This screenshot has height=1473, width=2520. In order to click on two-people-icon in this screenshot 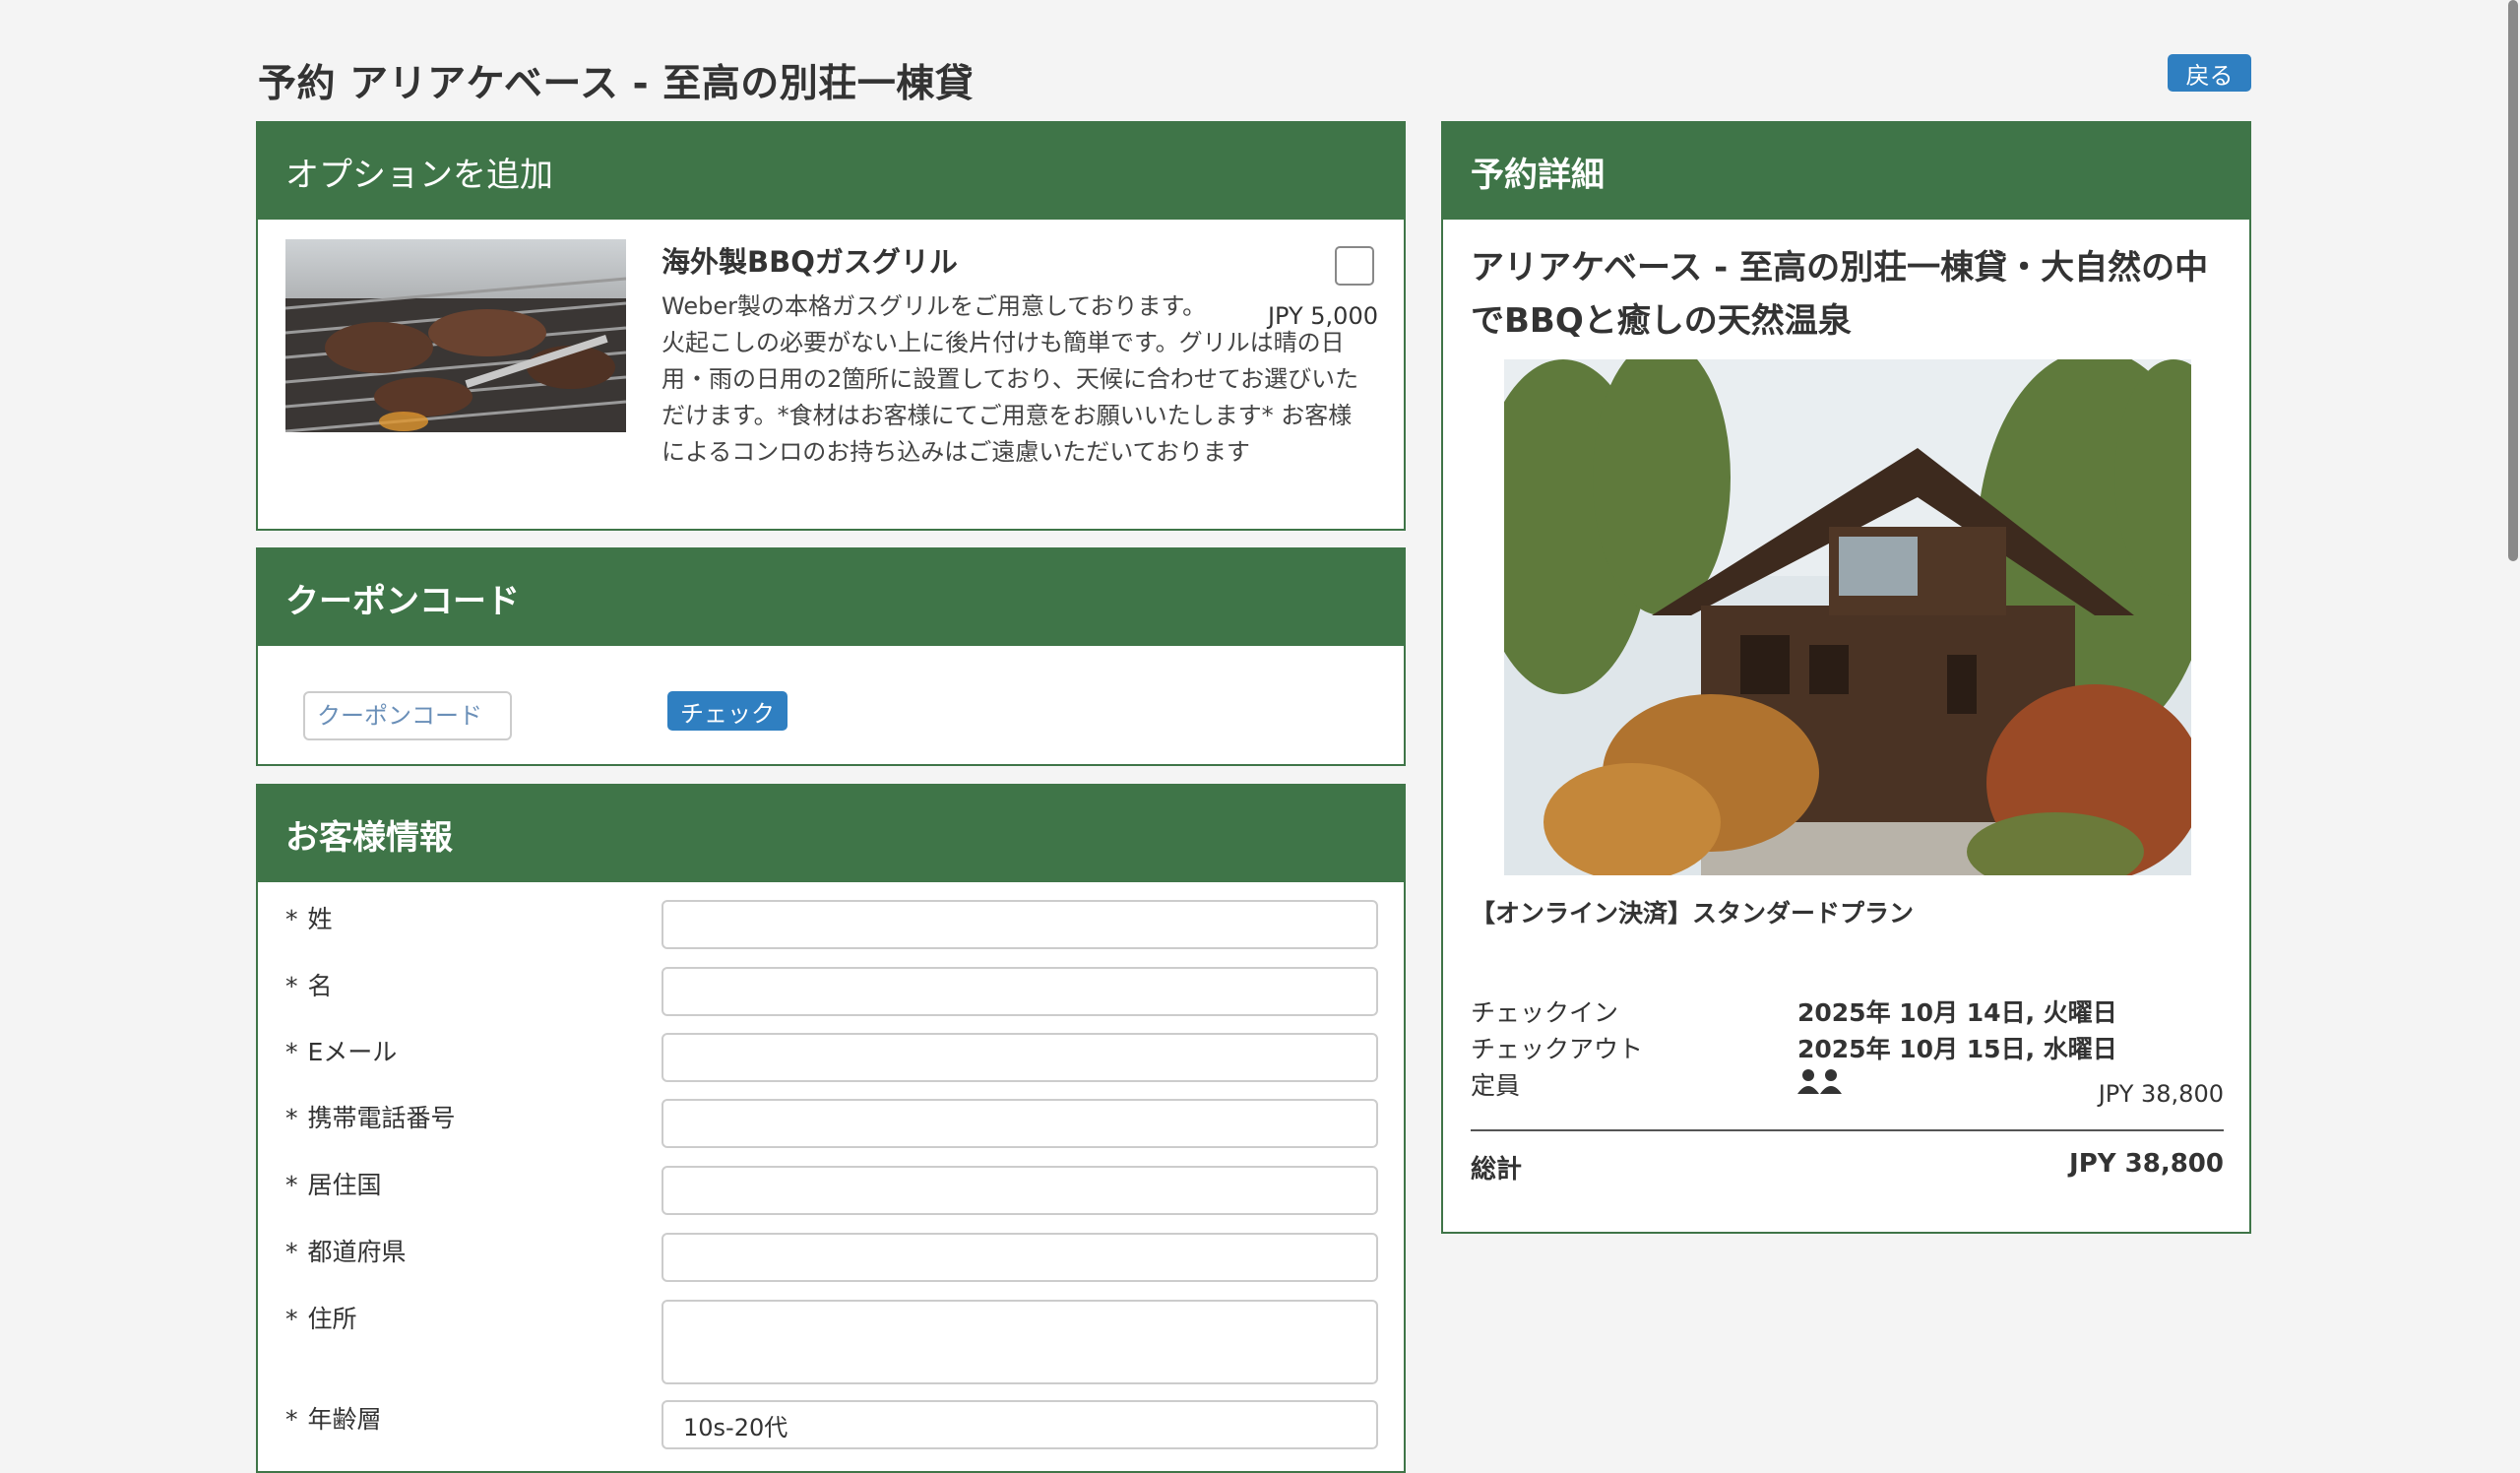, I will do `click(1820, 1084)`.